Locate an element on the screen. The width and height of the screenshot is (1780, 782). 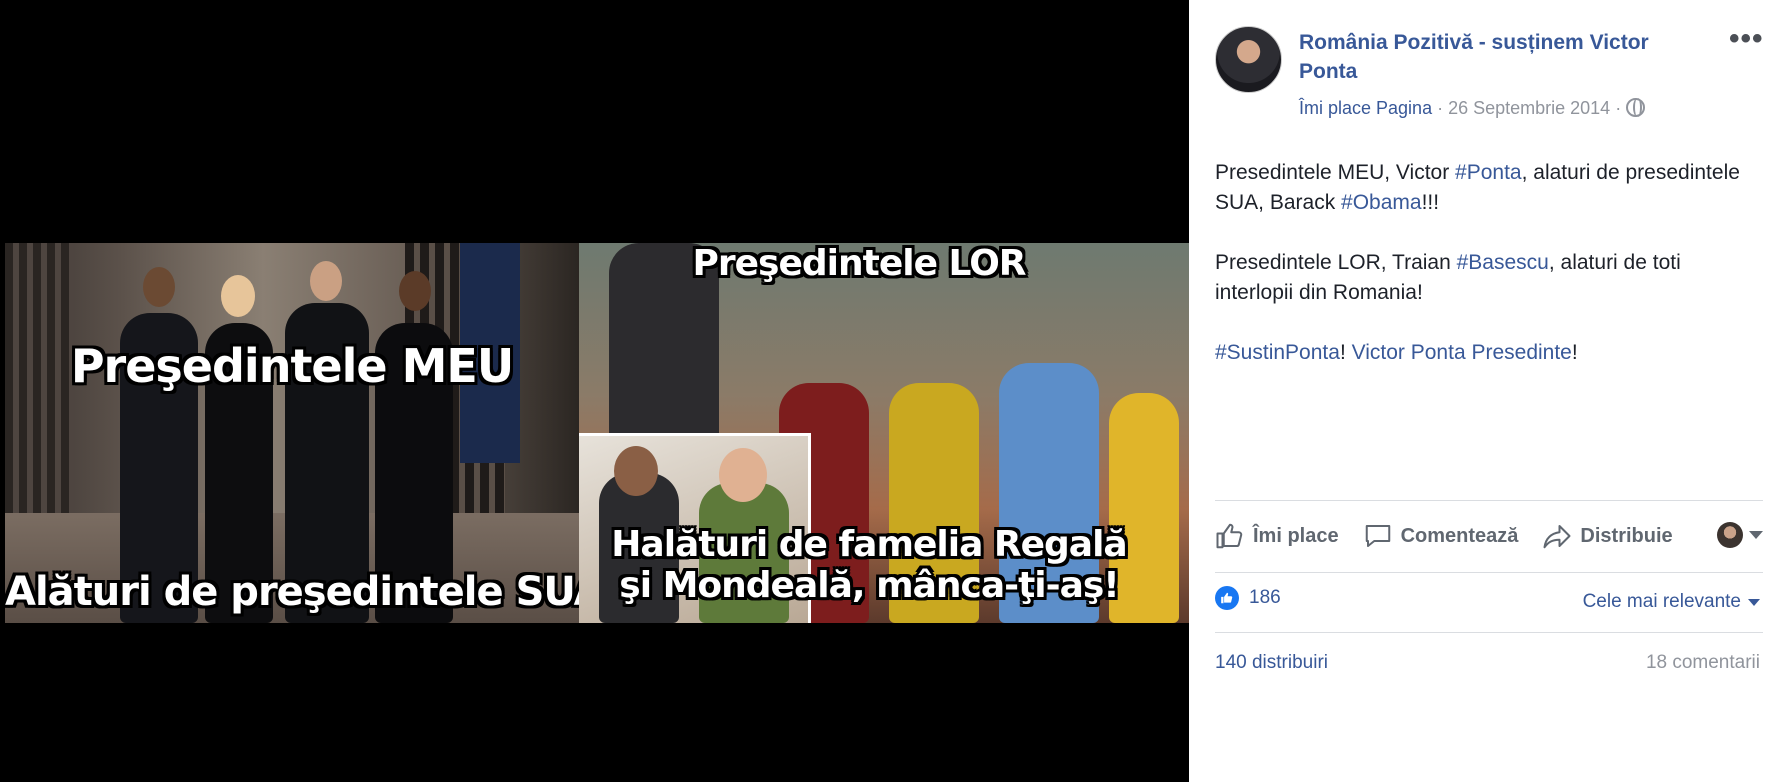
hashtag-sustinponta: #SustinPonta is located at coordinates (1277, 352).